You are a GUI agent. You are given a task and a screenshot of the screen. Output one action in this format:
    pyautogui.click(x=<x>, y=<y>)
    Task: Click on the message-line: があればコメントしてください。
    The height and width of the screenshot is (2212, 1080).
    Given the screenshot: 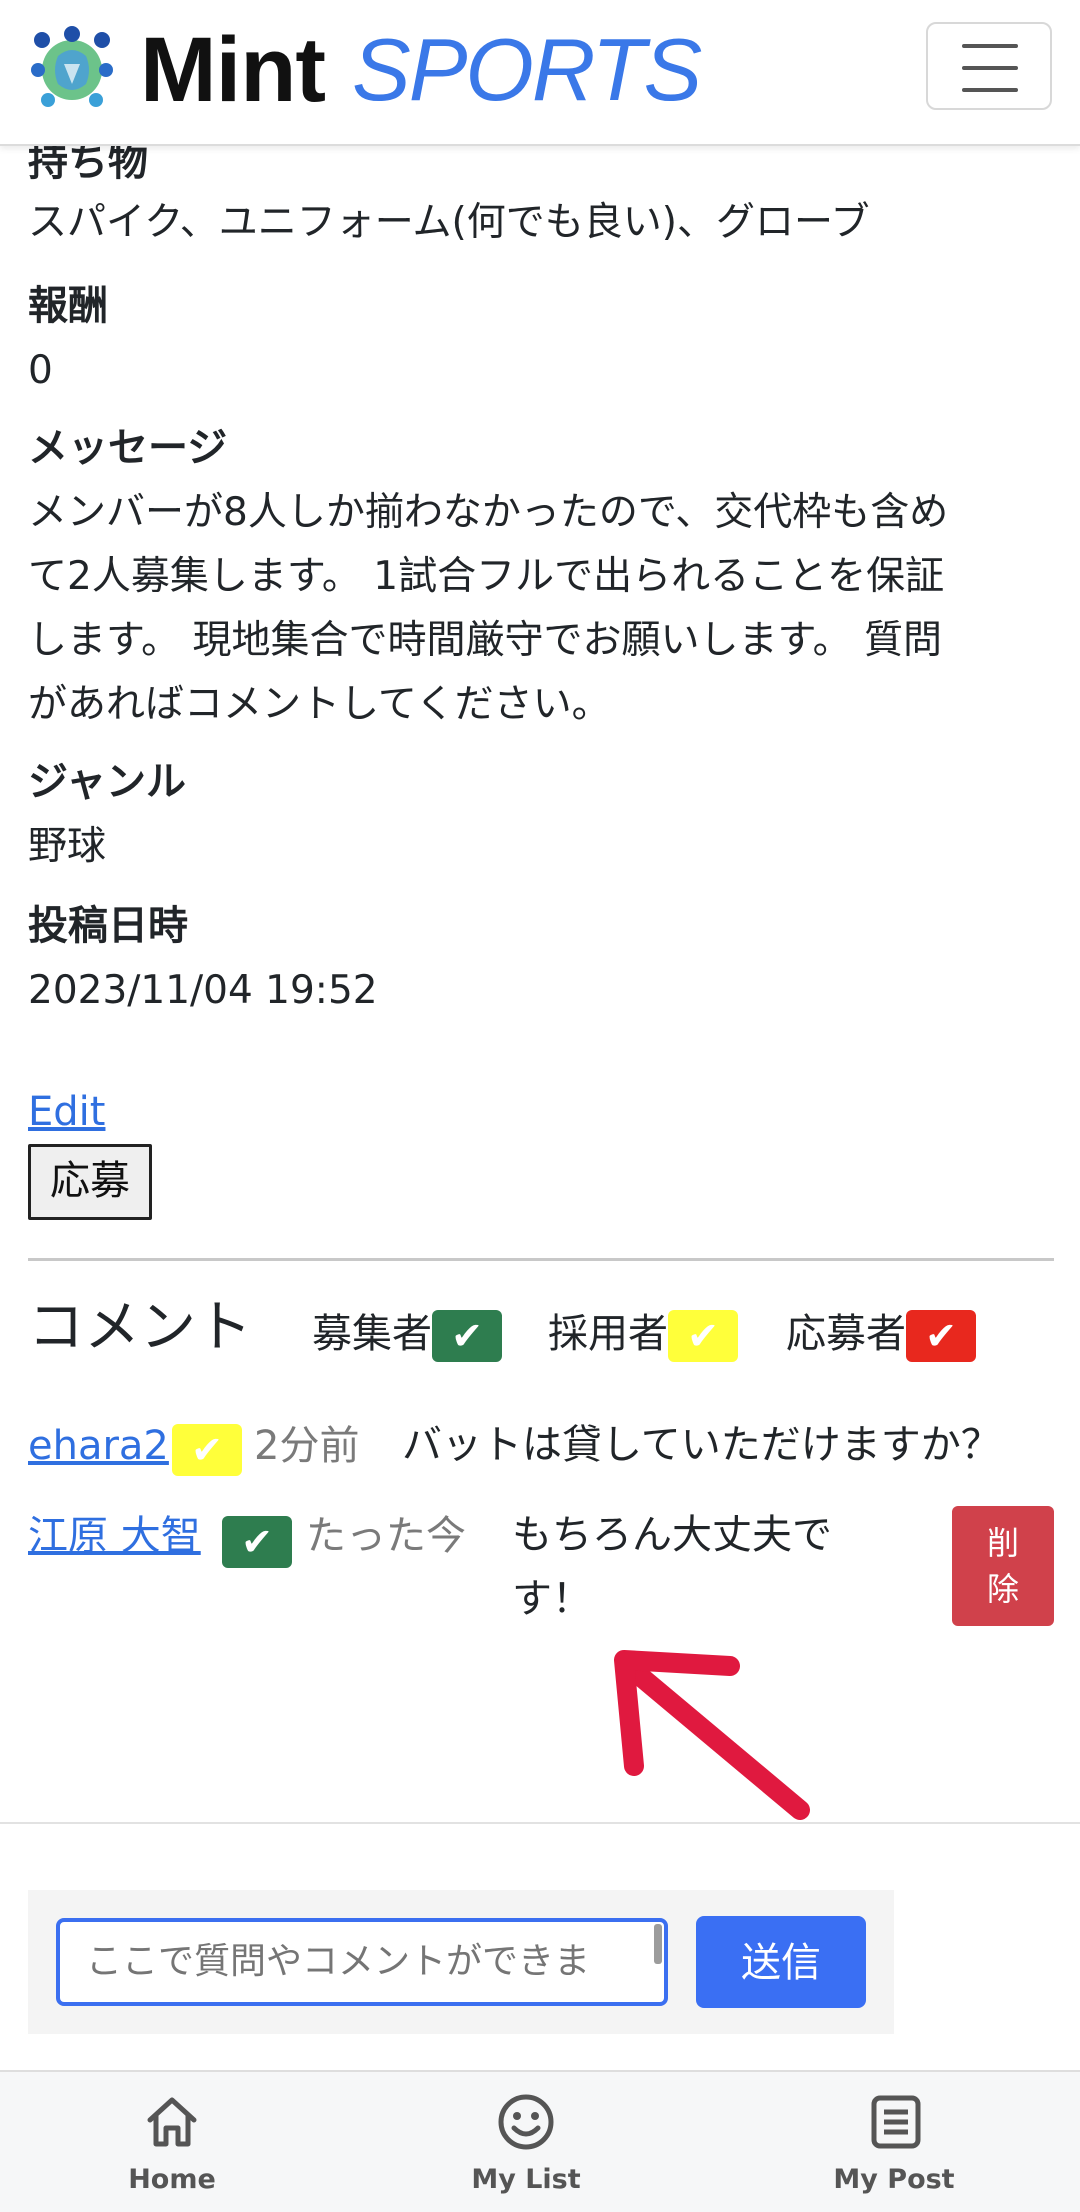 What is the action you would take?
    pyautogui.click(x=319, y=704)
    